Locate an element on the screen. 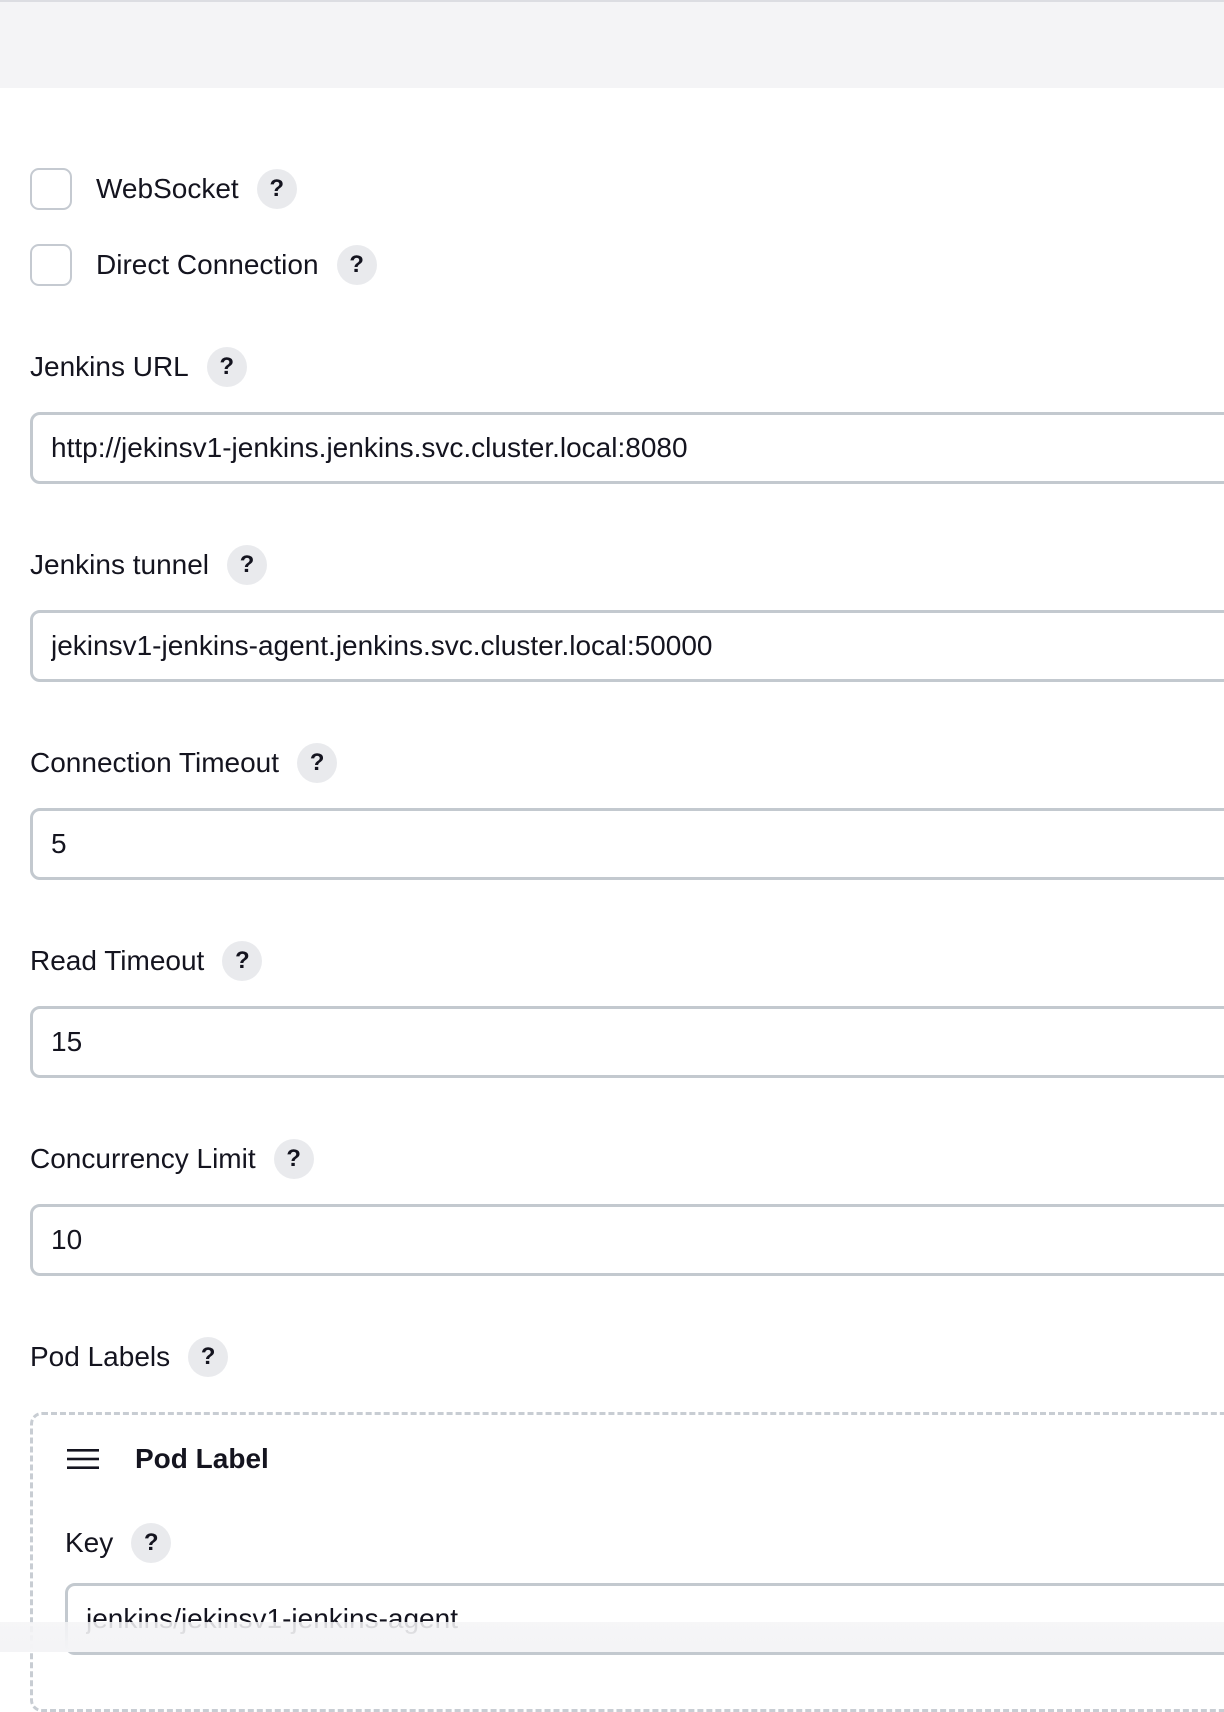 This screenshot has width=1224, height=1712. direct-connection-label: Direct Connection is located at coordinates (207, 265).